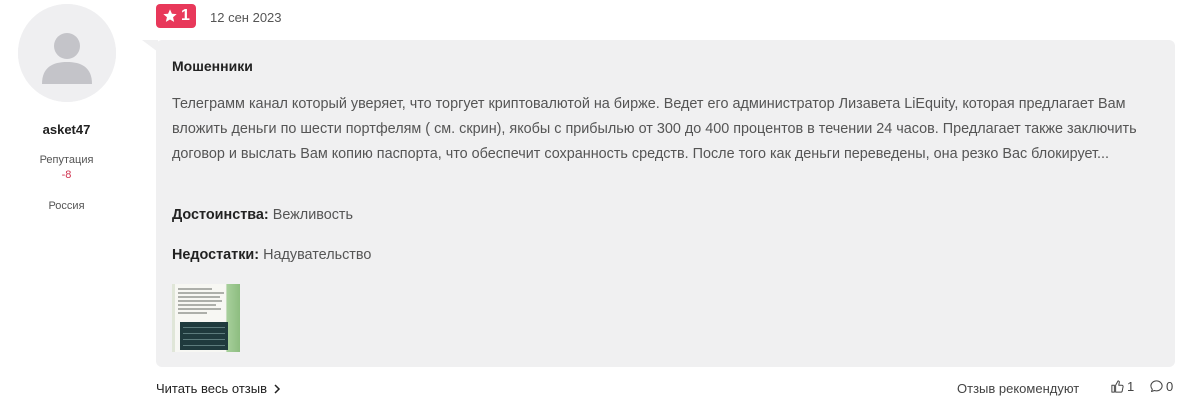 Image resolution: width=1185 pixels, height=406 pixels. I want to click on thumbs-up-icon, so click(1117, 386).